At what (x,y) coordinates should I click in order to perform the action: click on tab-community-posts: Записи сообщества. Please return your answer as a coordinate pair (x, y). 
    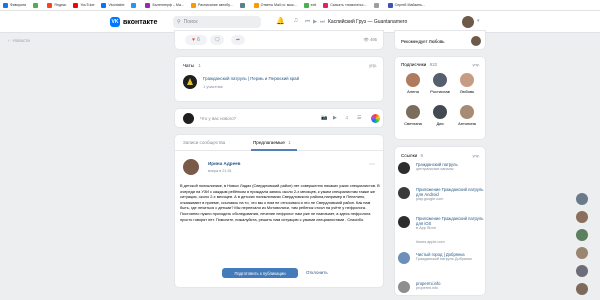
    Looking at the image, I should click on (204, 142).